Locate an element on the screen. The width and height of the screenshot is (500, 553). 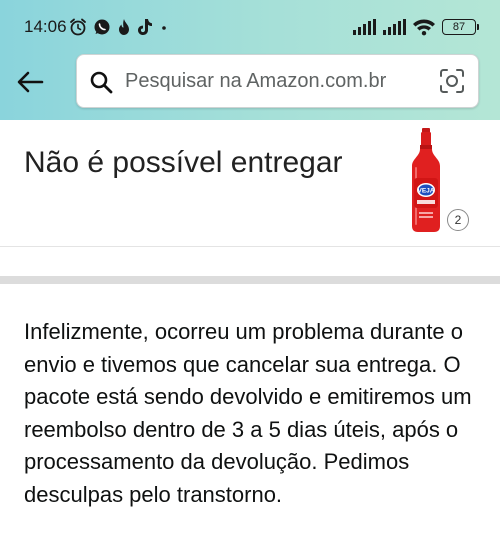
battery-level: 87 is located at coordinates (459, 27).